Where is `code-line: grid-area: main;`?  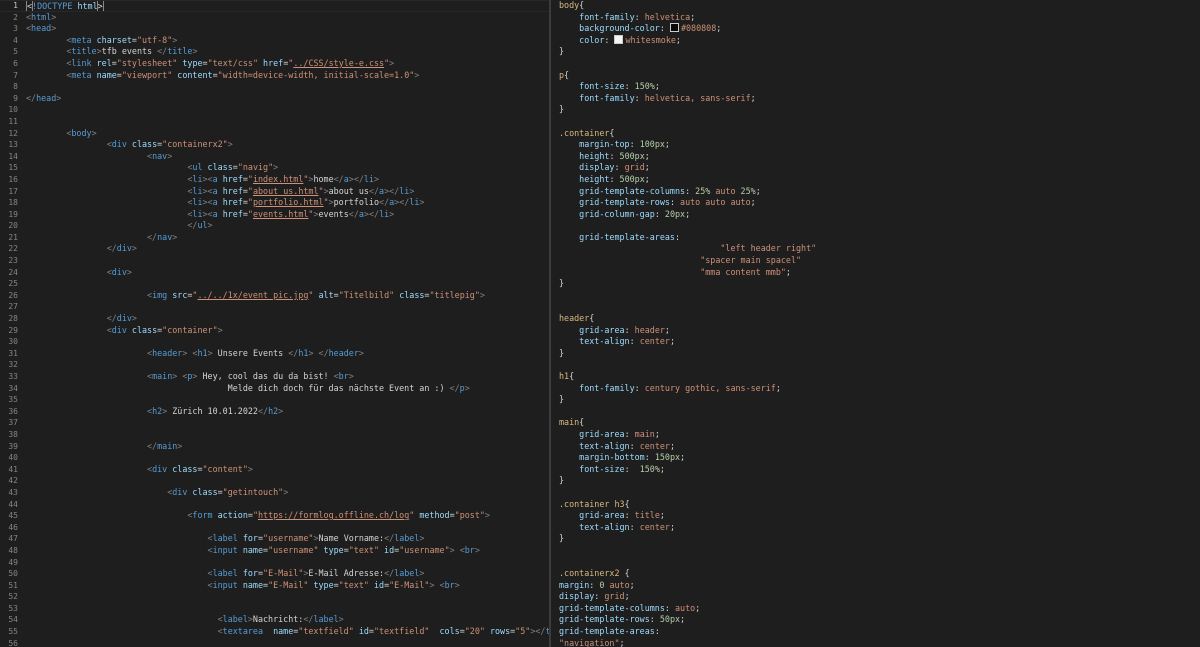 code-line: grid-area: main; is located at coordinates (879, 435).